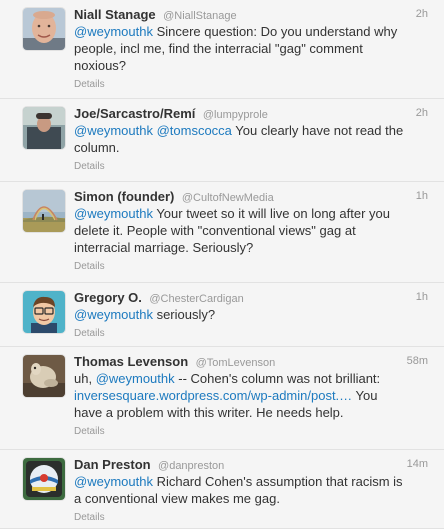 This screenshot has height=529, width=444. What do you see at coordinates (275, 31) in the screenshot?
I see `tweet-text-segment: Sincere question: Do you understand why` at bounding box center [275, 31].